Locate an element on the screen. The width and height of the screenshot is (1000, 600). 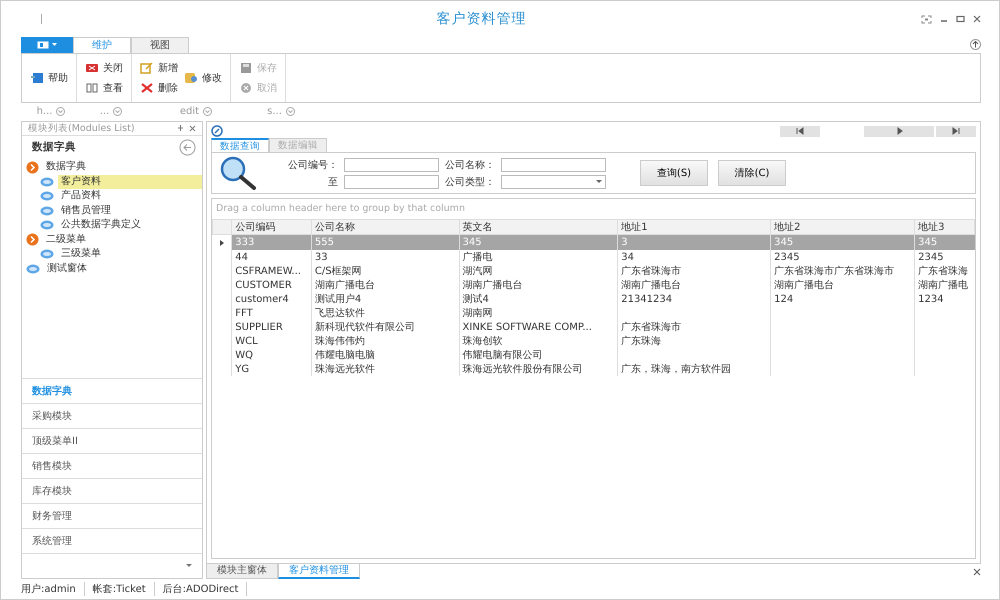
table-cell: customer4 is located at coordinates (272, 299).